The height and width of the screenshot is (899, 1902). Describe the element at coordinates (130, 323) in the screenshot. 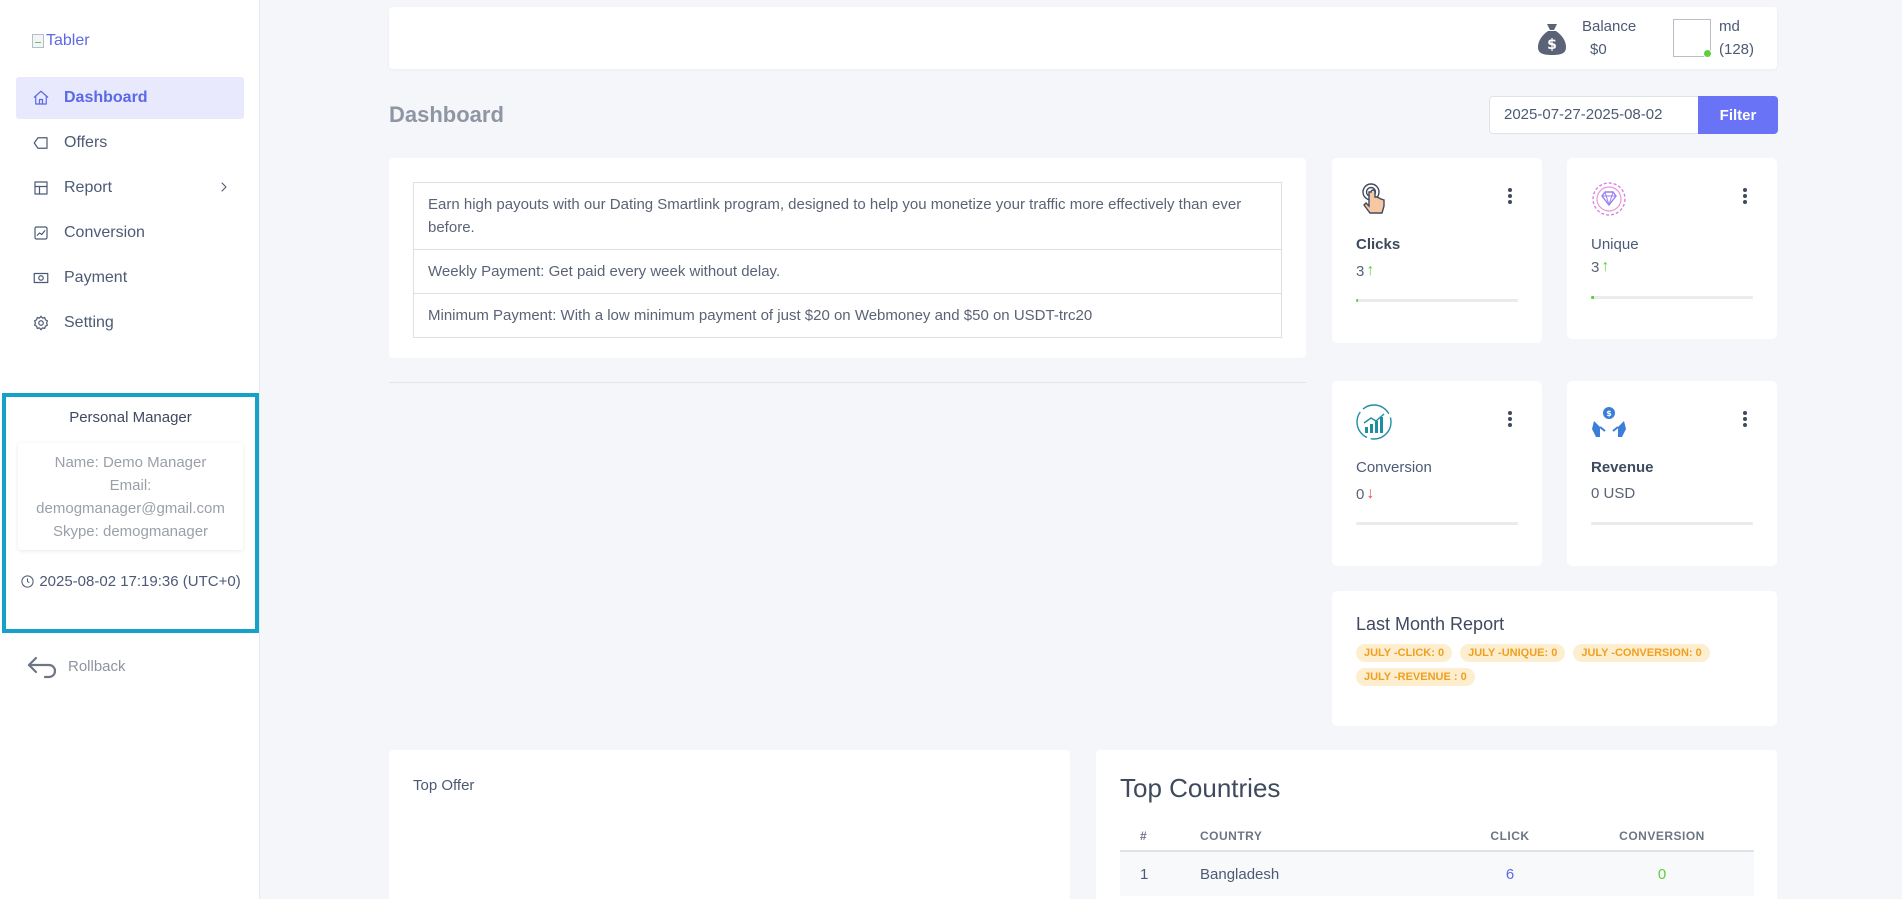

I see `sidebar-item-setting: Setting` at that location.